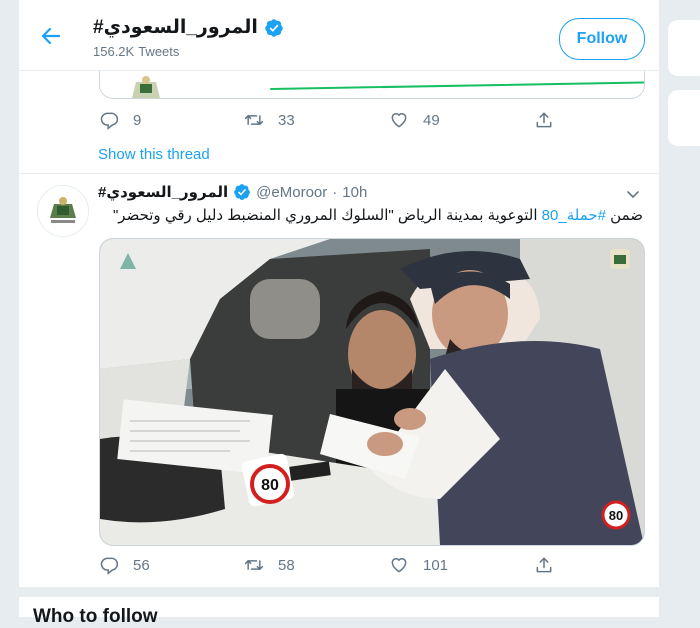 This screenshot has width=700, height=628. I want to click on profile-header: #المرور_السعودي 156.2K Tweets Follow, so click(339, 35).